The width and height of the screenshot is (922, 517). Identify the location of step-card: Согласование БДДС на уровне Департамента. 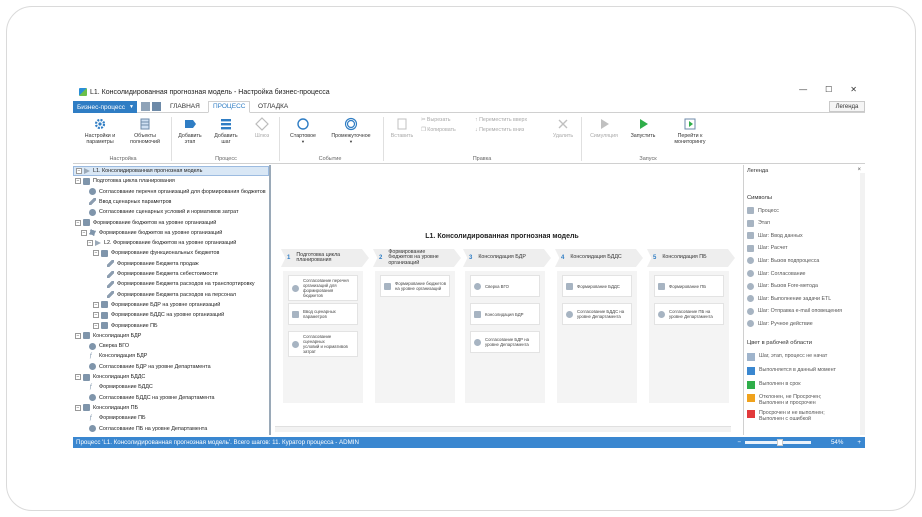
(597, 314).